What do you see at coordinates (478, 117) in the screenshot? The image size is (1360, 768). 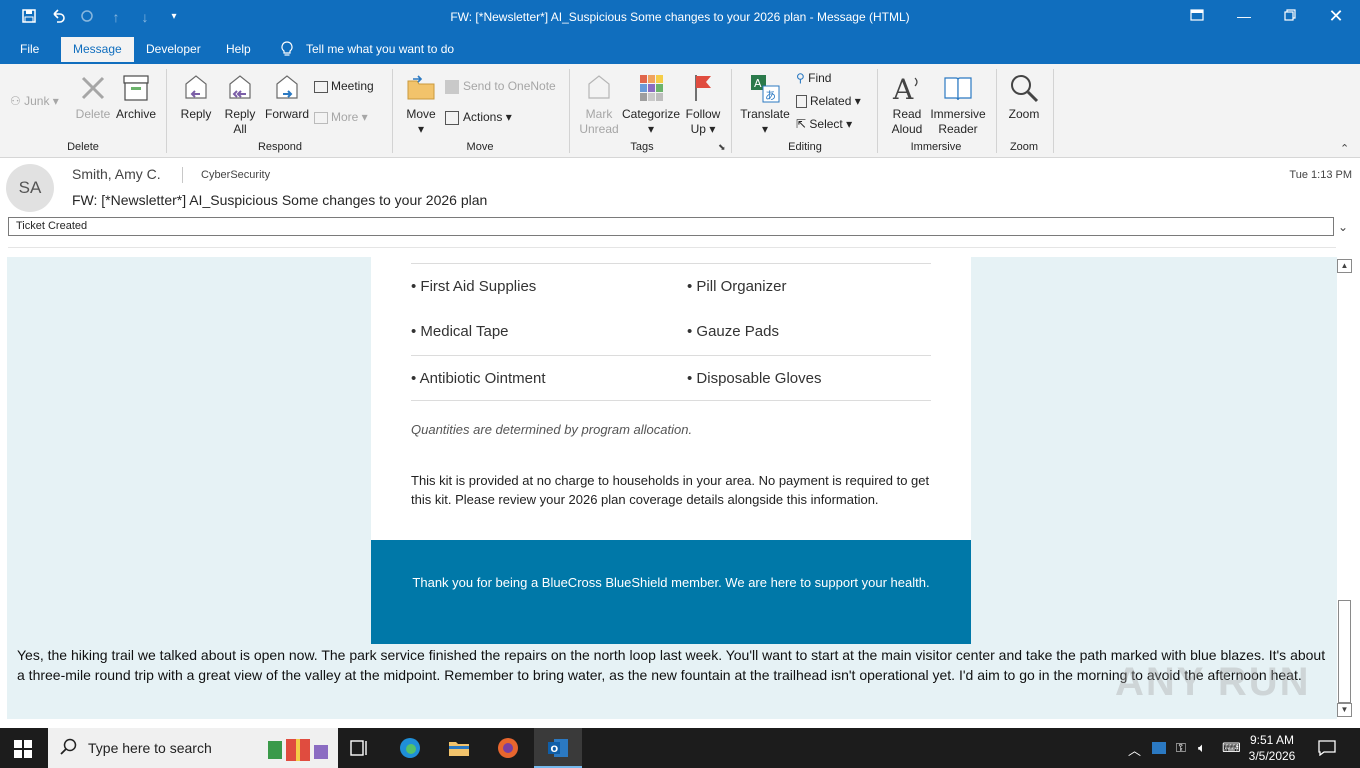 I see `actions-button: Actions ▾` at bounding box center [478, 117].